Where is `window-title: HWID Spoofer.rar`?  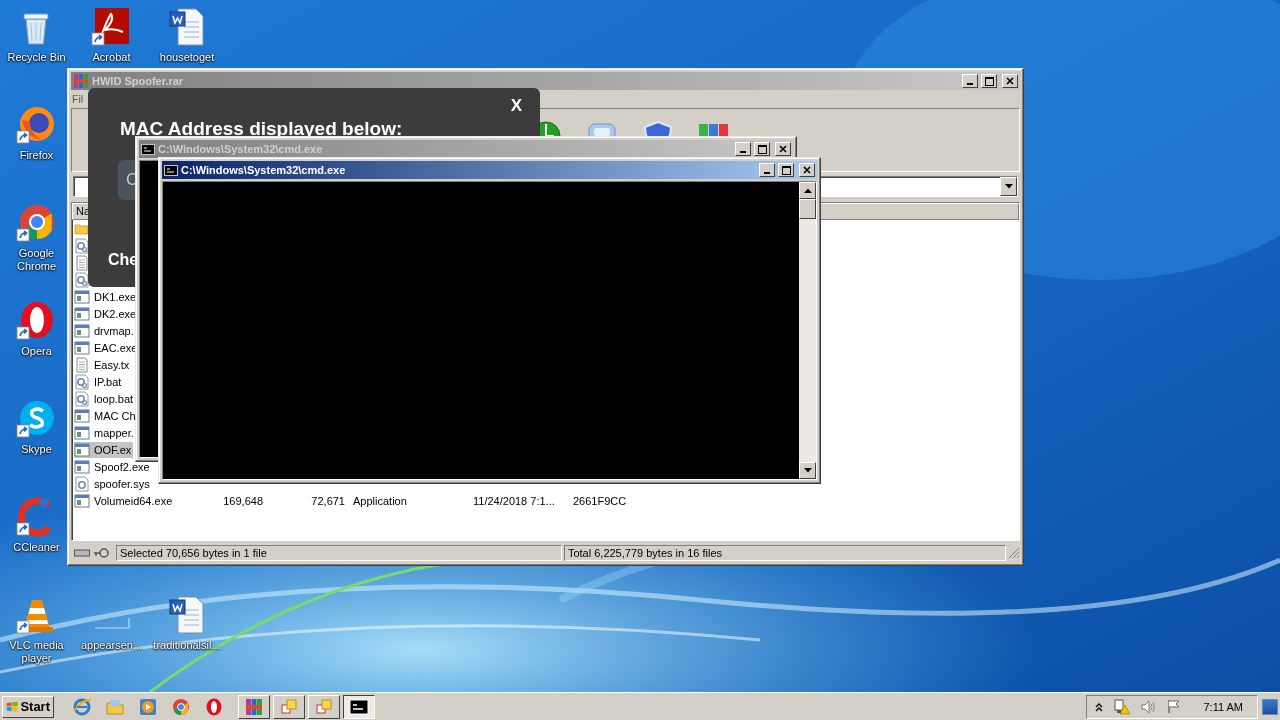
window-title: HWID Spoofer.rar is located at coordinates (138, 81).